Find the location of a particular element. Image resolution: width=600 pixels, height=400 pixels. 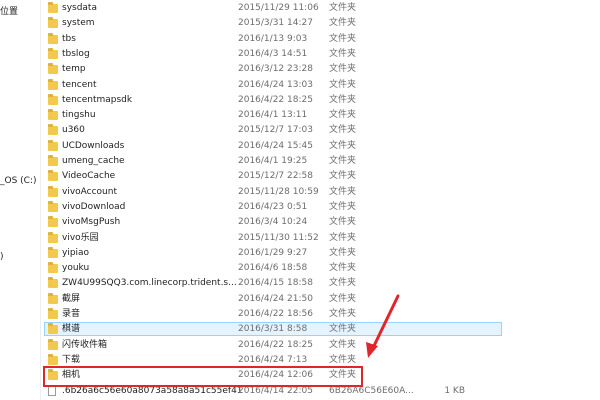

file-date: 2016/4/23 0:51 is located at coordinates (273, 206).